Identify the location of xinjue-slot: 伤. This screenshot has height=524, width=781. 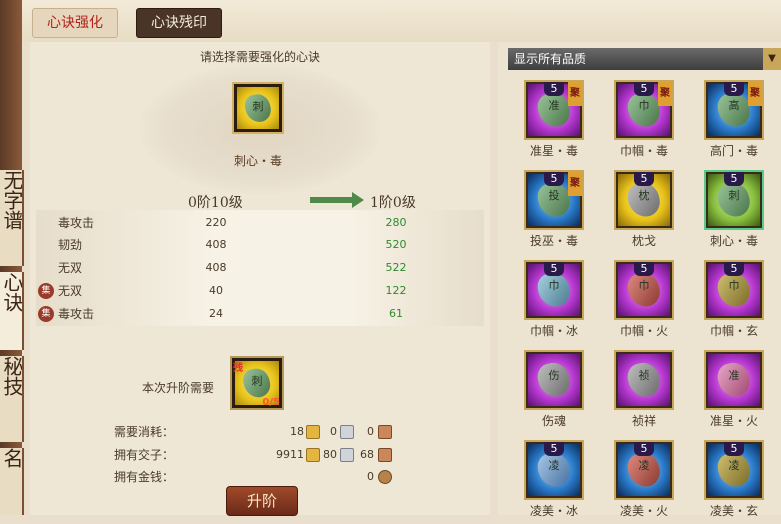
(554, 380).